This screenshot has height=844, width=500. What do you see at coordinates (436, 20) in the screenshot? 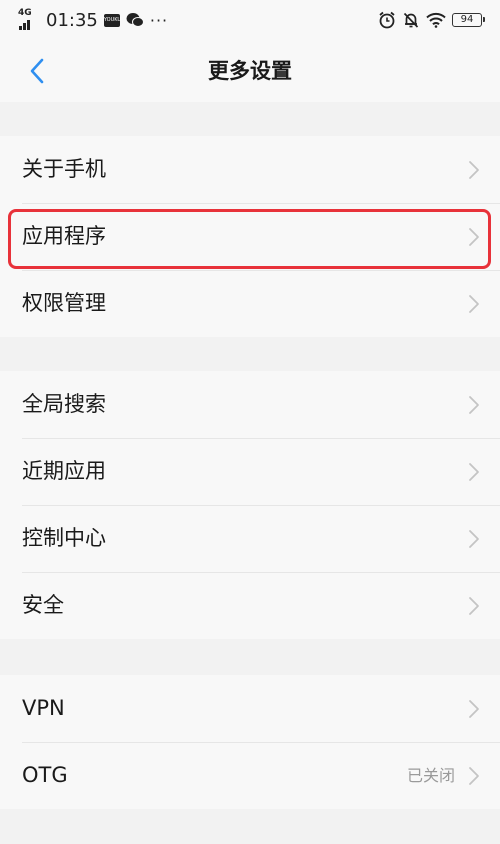
I see `wifi-icon` at bounding box center [436, 20].